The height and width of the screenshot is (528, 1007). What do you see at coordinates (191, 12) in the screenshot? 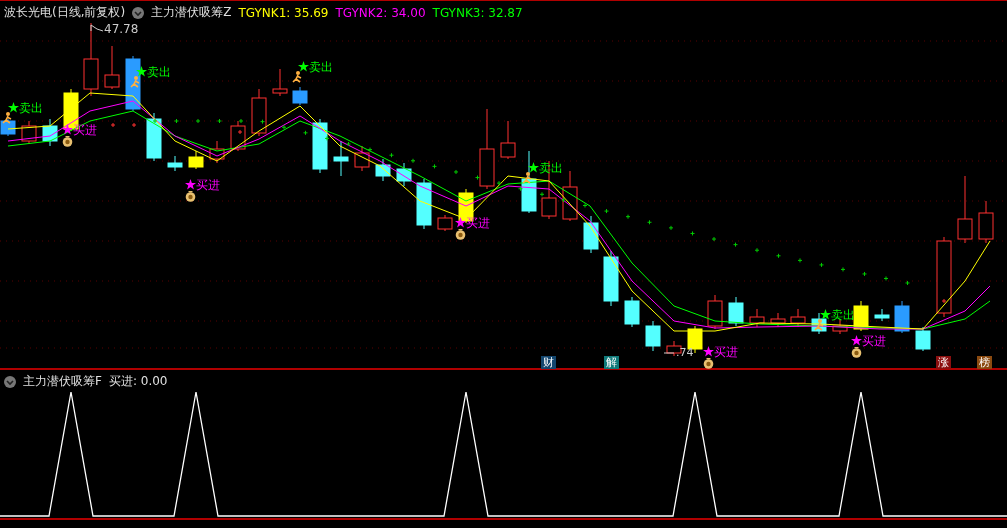
I see `indicator-name: 主力潜伏吸筹Z` at bounding box center [191, 12].